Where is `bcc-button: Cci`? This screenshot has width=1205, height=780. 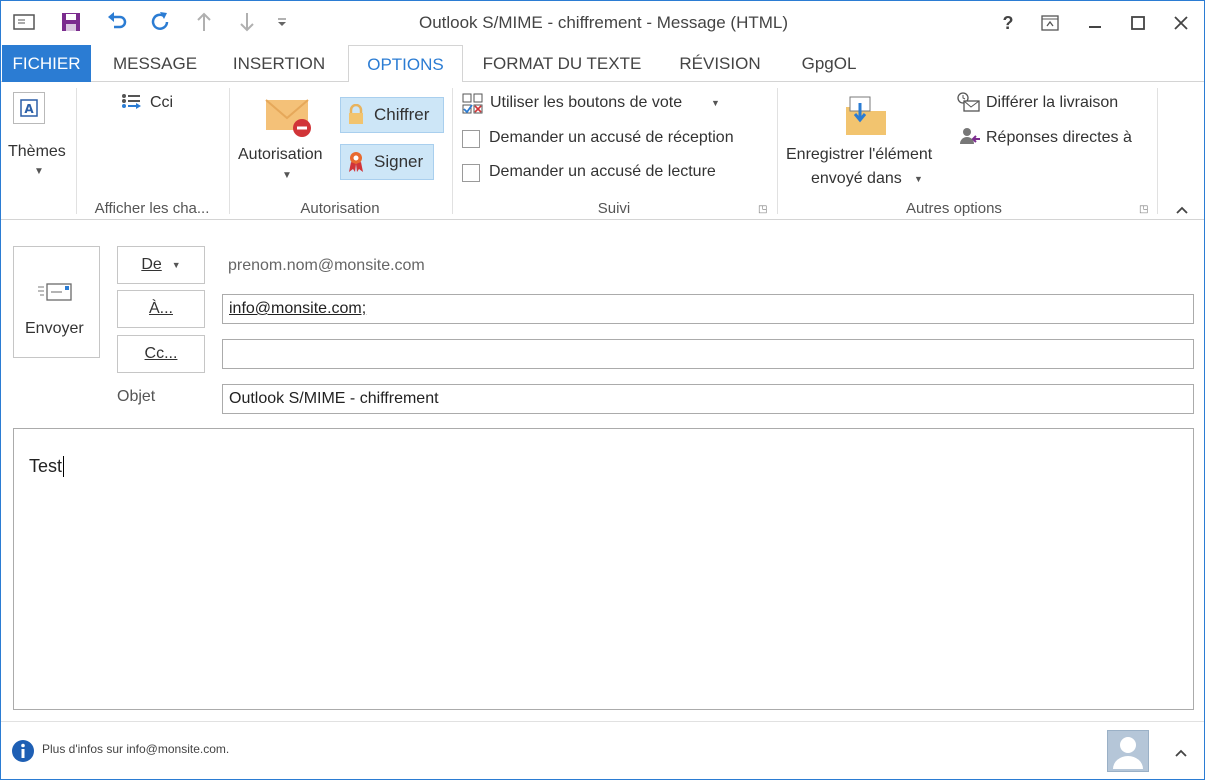 bcc-button: Cci is located at coordinates (161, 103).